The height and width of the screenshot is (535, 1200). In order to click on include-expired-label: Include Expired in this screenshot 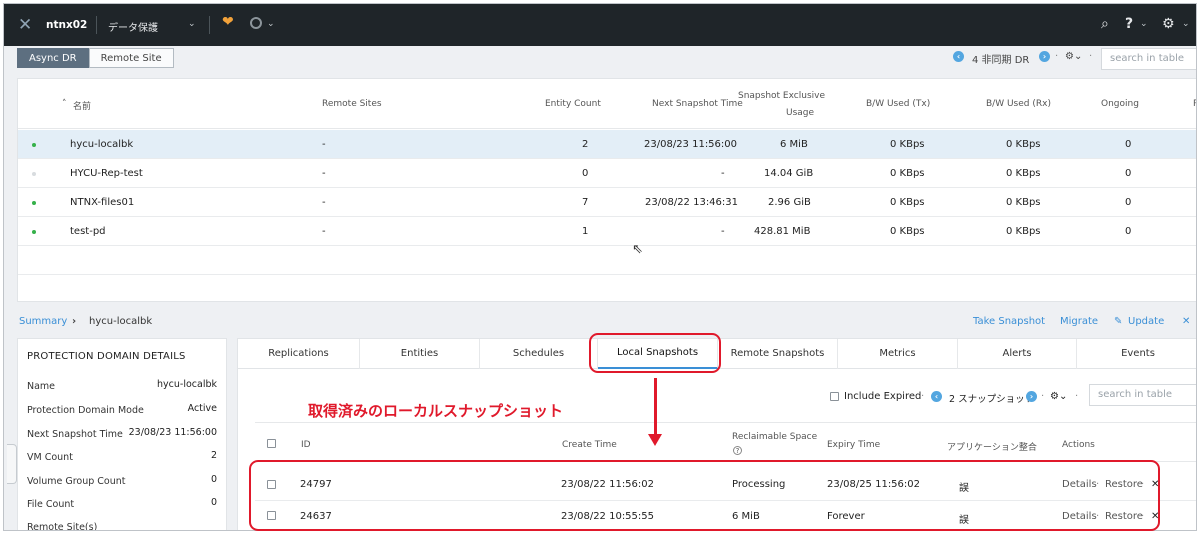, I will do `click(882, 396)`.